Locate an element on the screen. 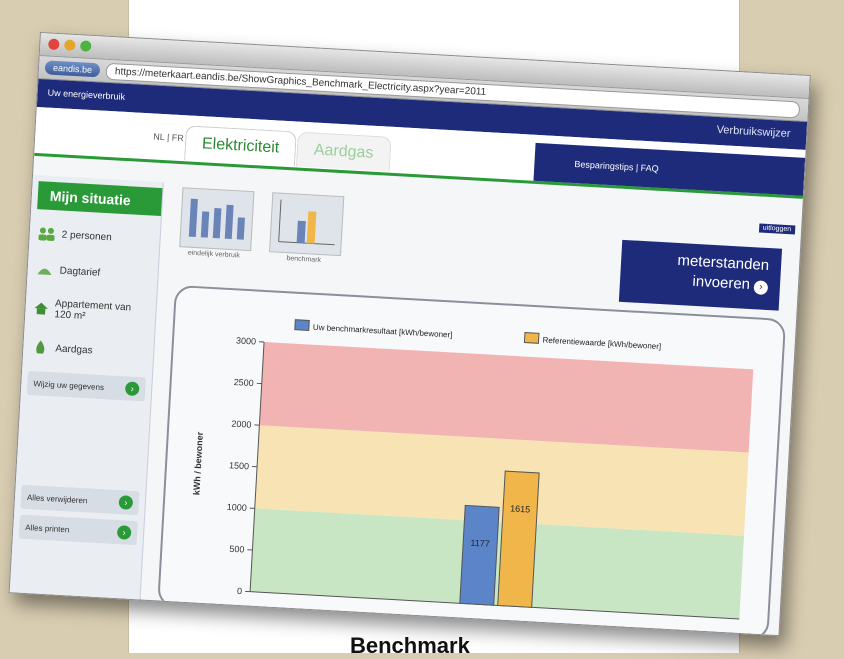  y-axis-label: kWh / bewoner is located at coordinates (198, 463).